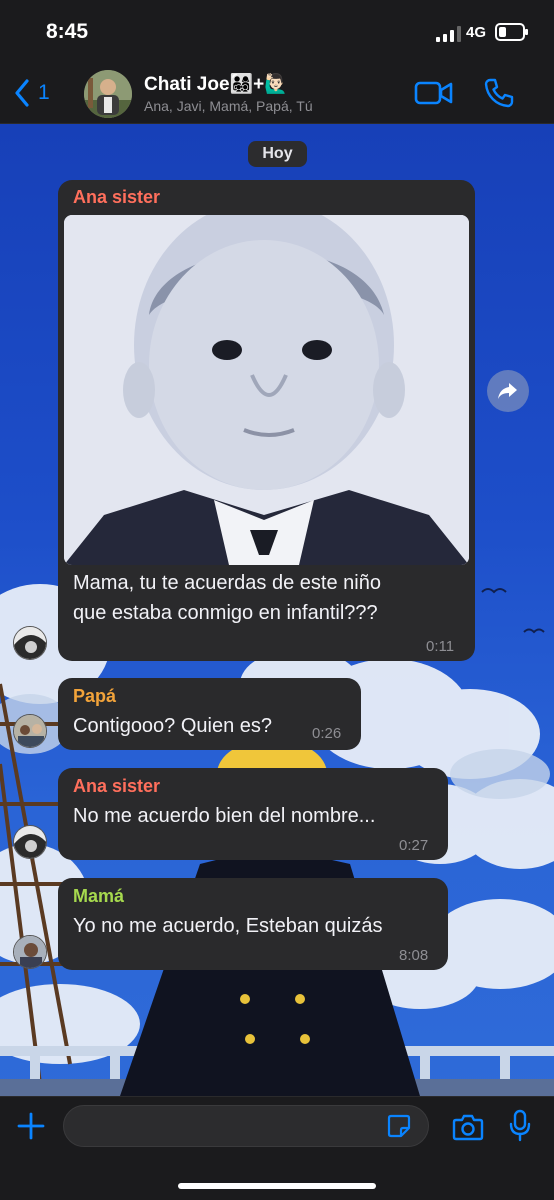 Image resolution: width=554 pixels, height=1200 pixels. Describe the element at coordinates (227, 583) in the screenshot. I see `message-text: Mama, tu te acuerdas de este niño` at that location.